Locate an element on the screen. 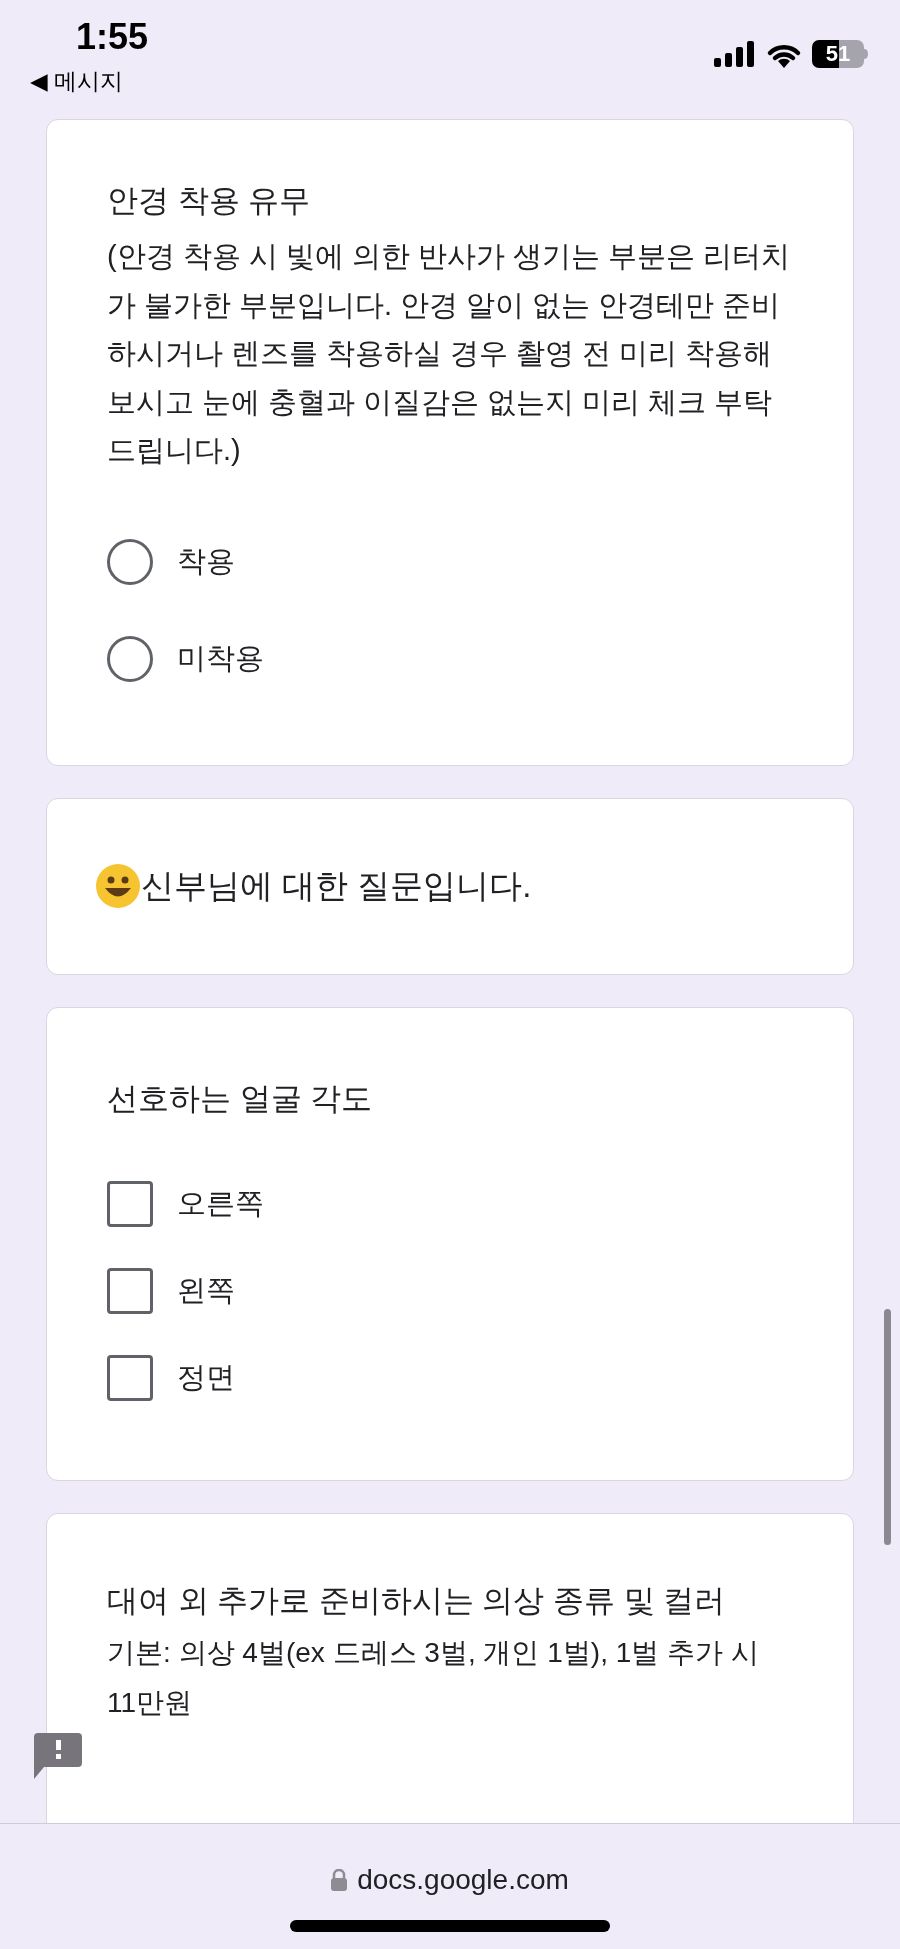  section-title: 신부님에 대한 질문입니다. is located at coordinates (336, 886).